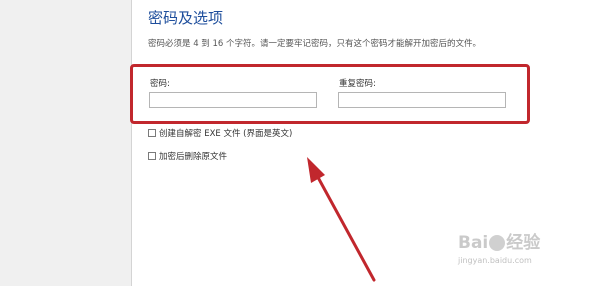 The width and height of the screenshot is (600, 286). What do you see at coordinates (497, 243) in the screenshot?
I see `paw-icon` at bounding box center [497, 243].